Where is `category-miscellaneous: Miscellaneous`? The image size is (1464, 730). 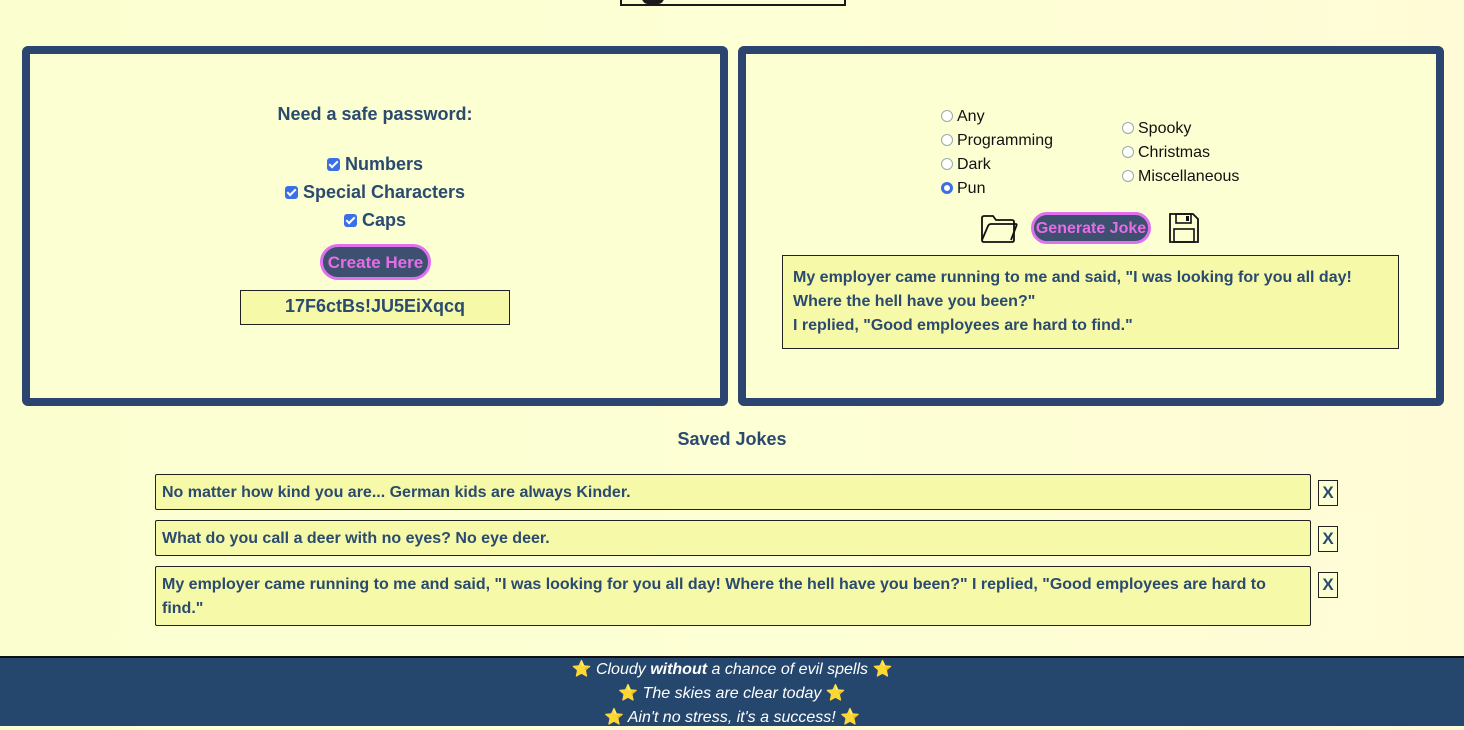 category-miscellaneous: Miscellaneous is located at coordinates (1180, 177).